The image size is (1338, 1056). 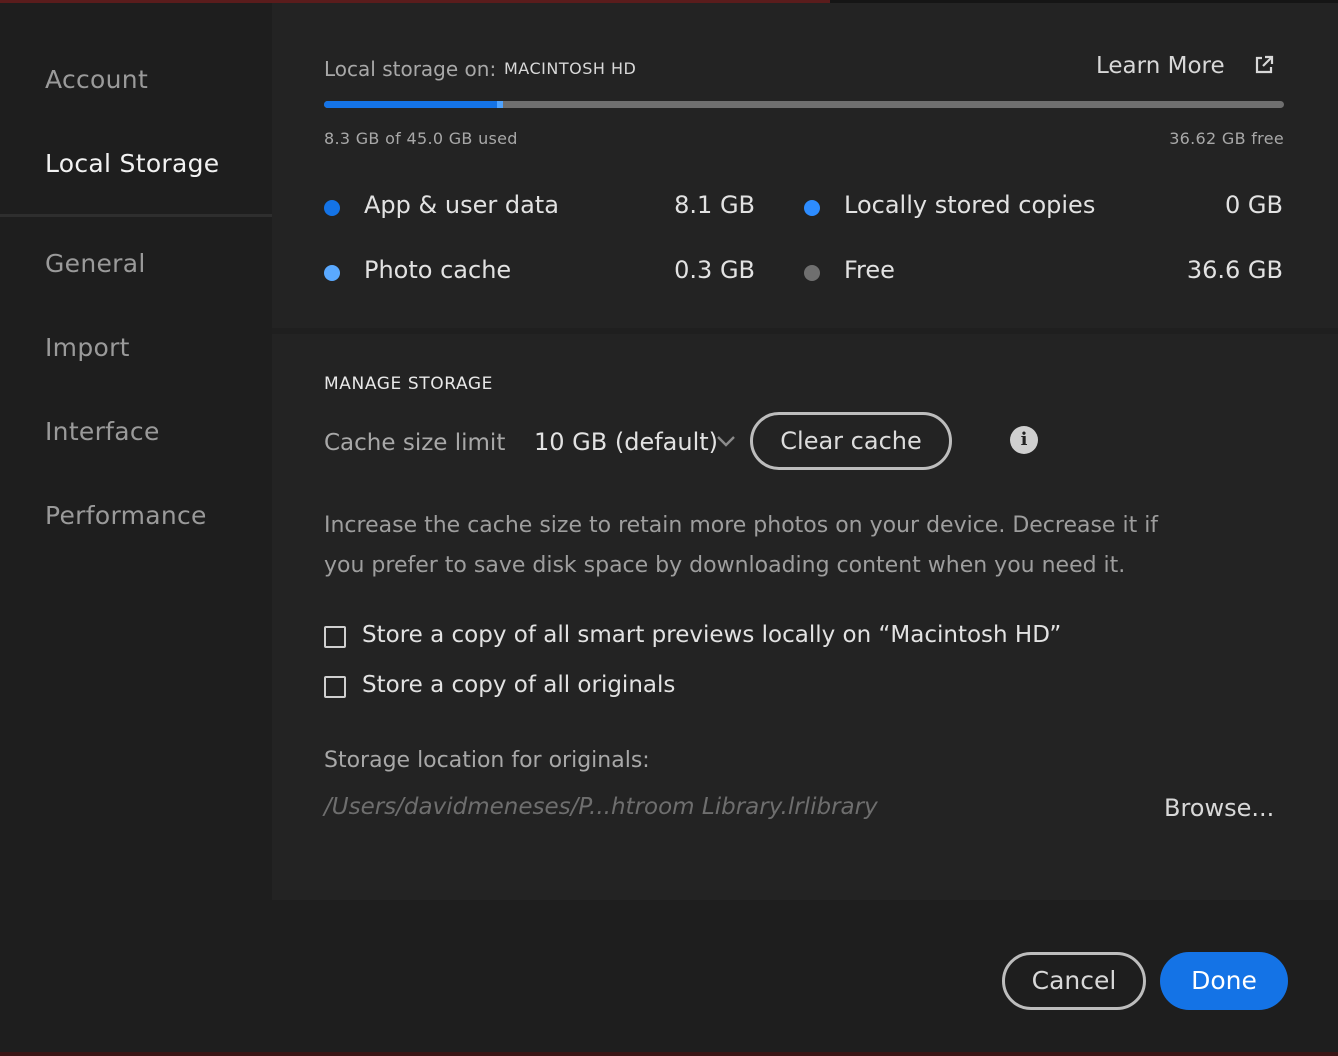 I want to click on cache-size-label: Cache size limit, so click(x=415, y=443).